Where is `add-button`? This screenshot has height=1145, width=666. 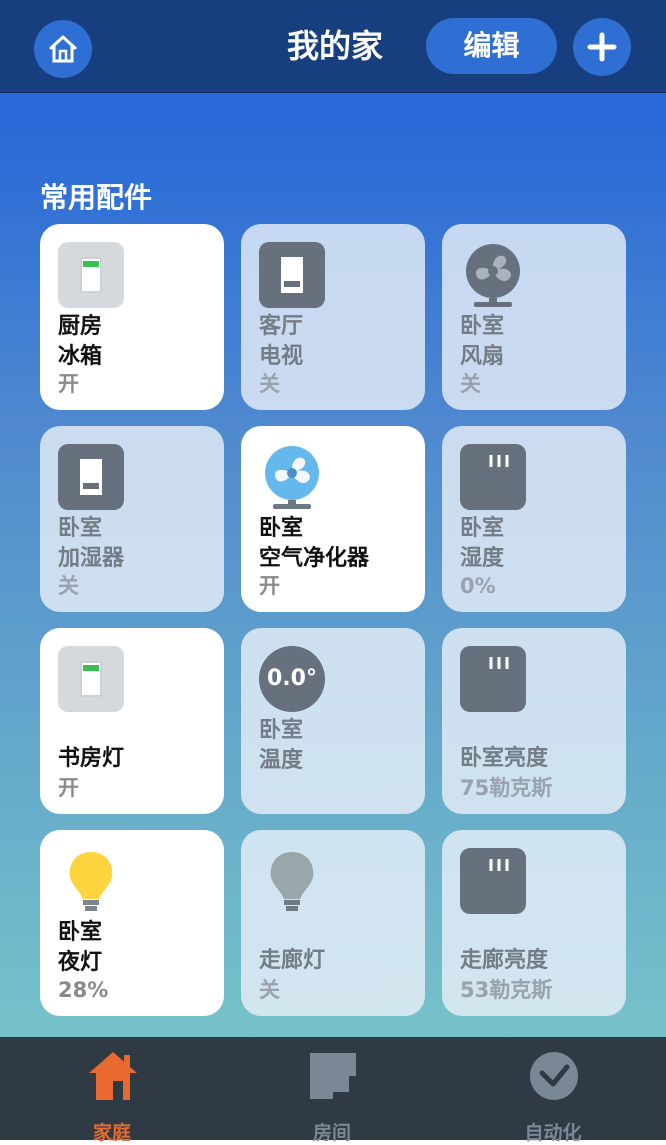 add-button is located at coordinates (602, 47).